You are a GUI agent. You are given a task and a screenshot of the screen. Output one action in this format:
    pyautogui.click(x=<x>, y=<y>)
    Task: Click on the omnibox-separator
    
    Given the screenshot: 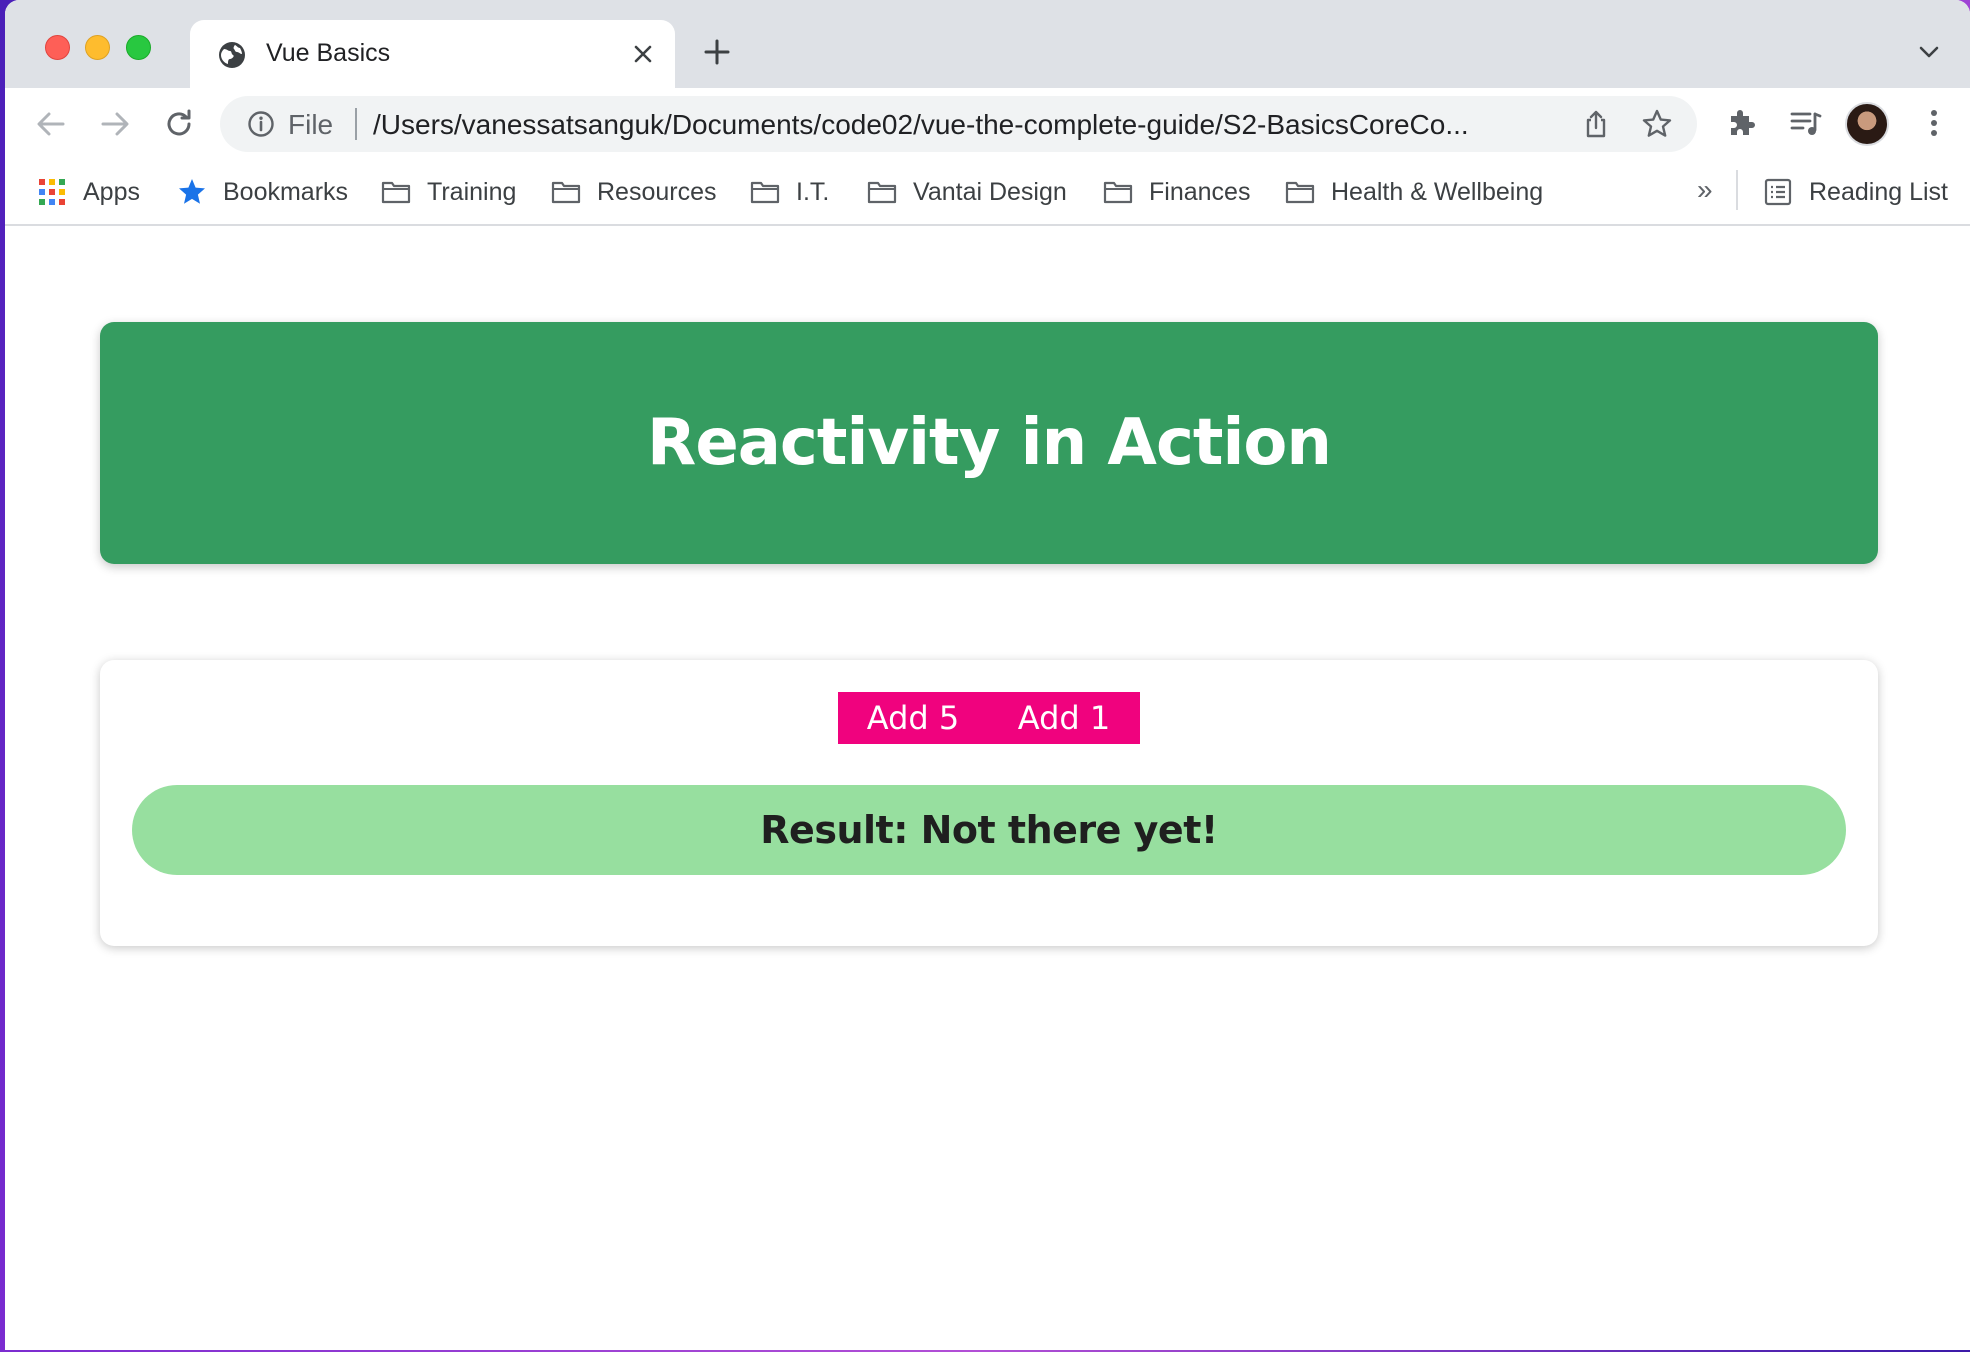 What is the action you would take?
    pyautogui.click(x=356, y=124)
    